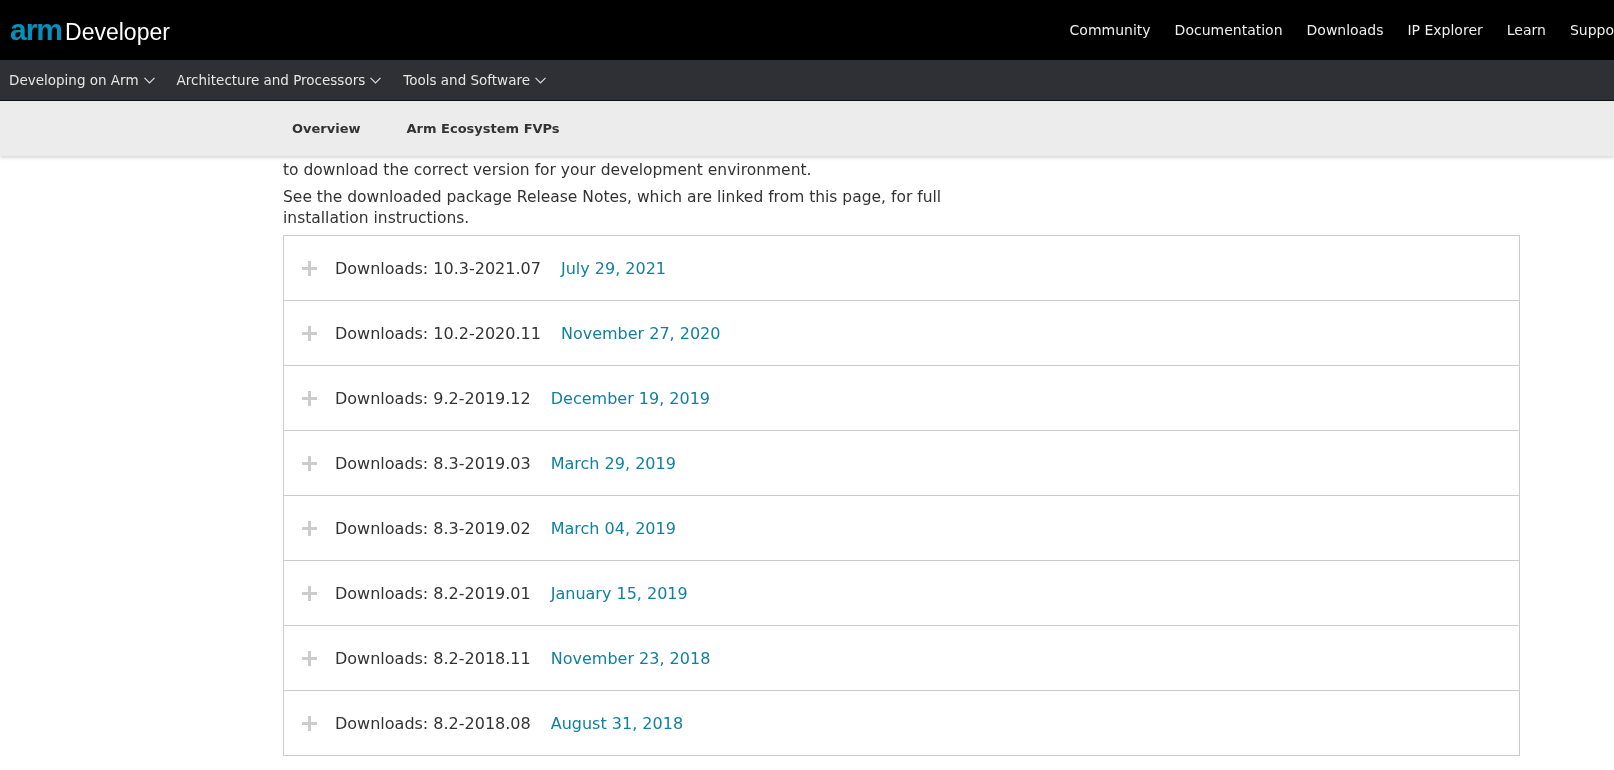 The image size is (1614, 770). What do you see at coordinates (613, 528) in the screenshot?
I see `release-date: March 04, 2019` at bounding box center [613, 528].